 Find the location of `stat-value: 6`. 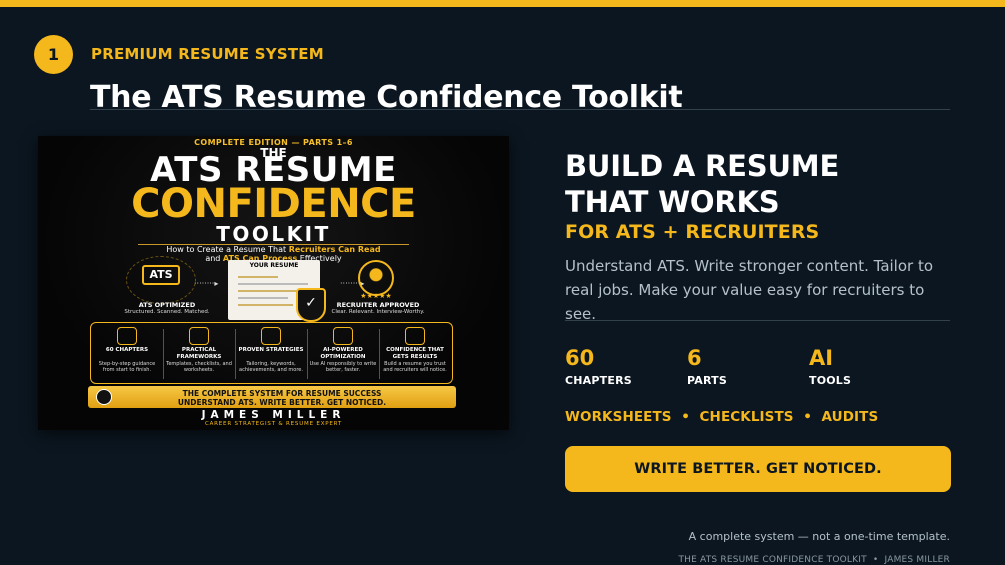

stat-value: 6 is located at coordinates (694, 358).